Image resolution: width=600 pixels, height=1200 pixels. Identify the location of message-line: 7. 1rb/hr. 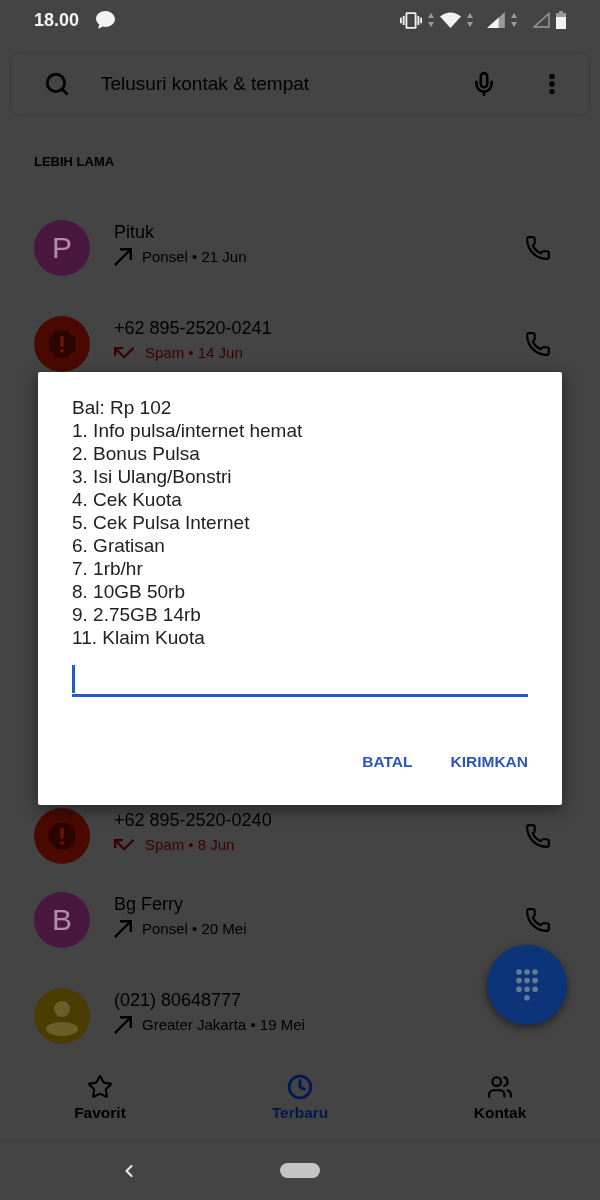
(107, 568).